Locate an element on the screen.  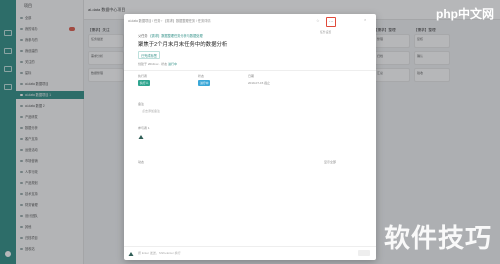
php-watermark-text: php中文网 is located at coordinates (465, 14).